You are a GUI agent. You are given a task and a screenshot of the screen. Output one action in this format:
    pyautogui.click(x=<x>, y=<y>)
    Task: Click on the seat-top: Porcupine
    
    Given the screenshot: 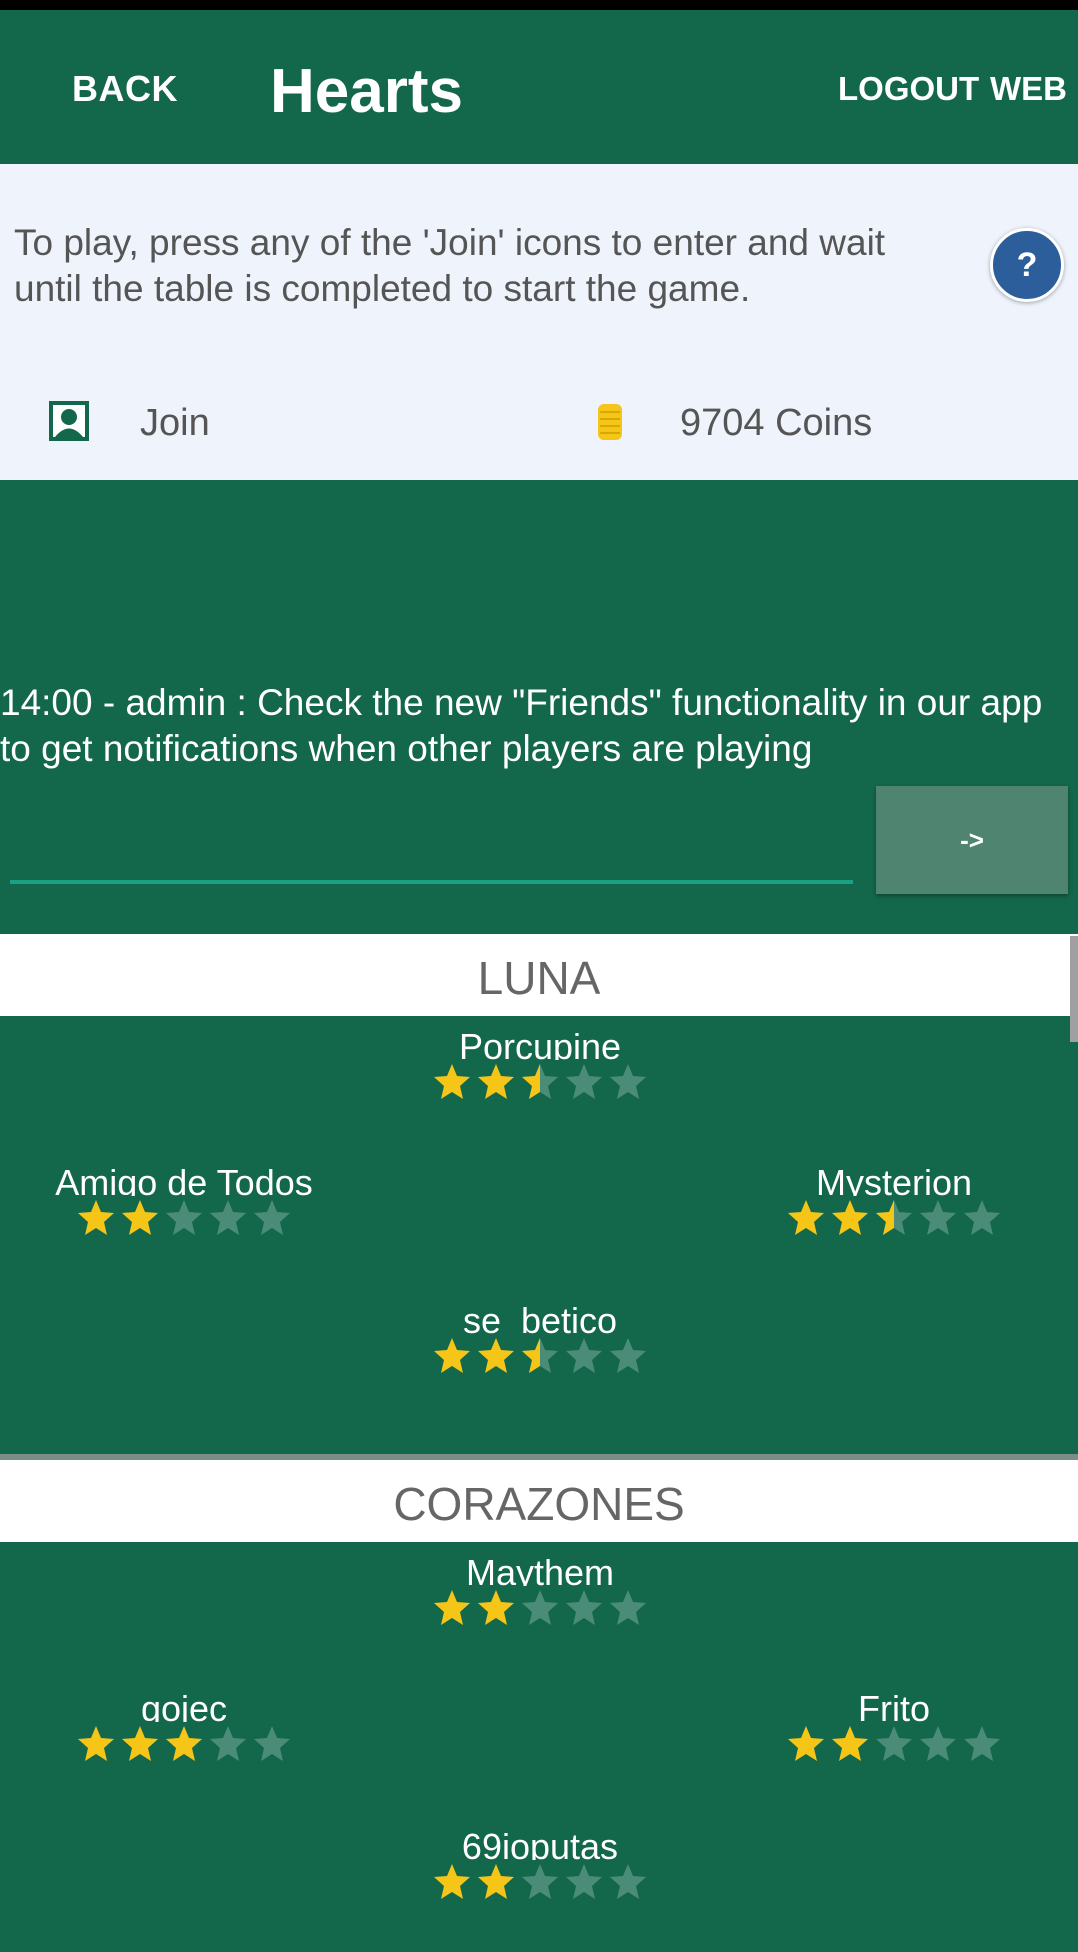 What is the action you would take?
    pyautogui.click(x=540, y=1067)
    